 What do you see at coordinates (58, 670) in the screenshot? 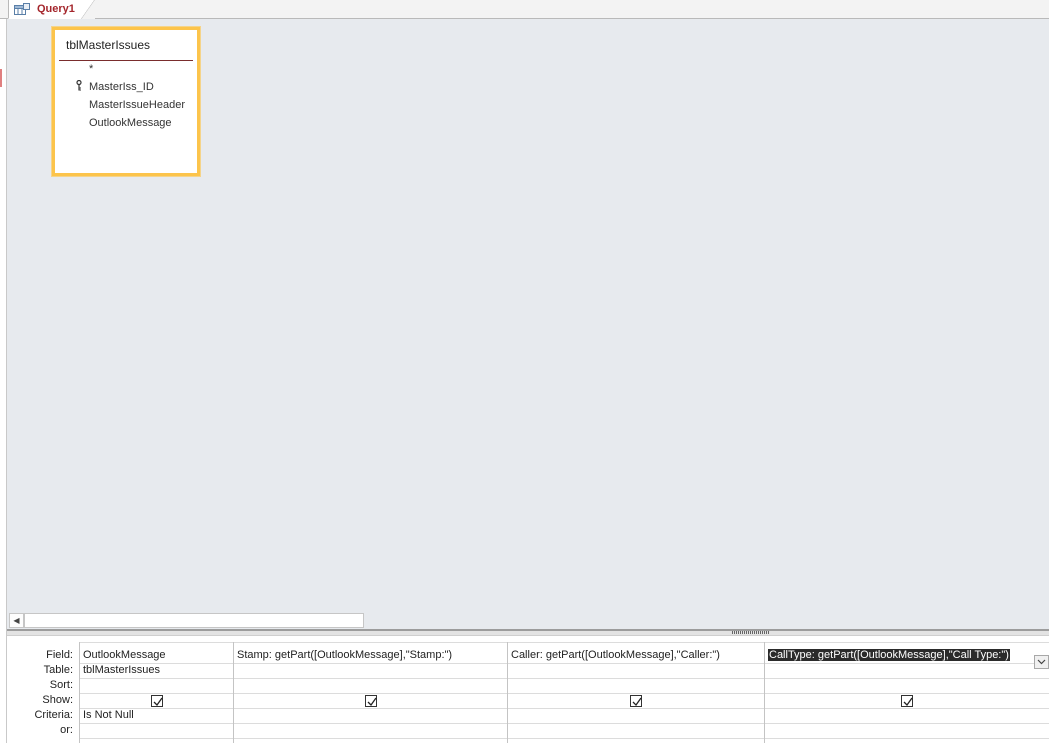
I see `row-label-table: Table:` at bounding box center [58, 670].